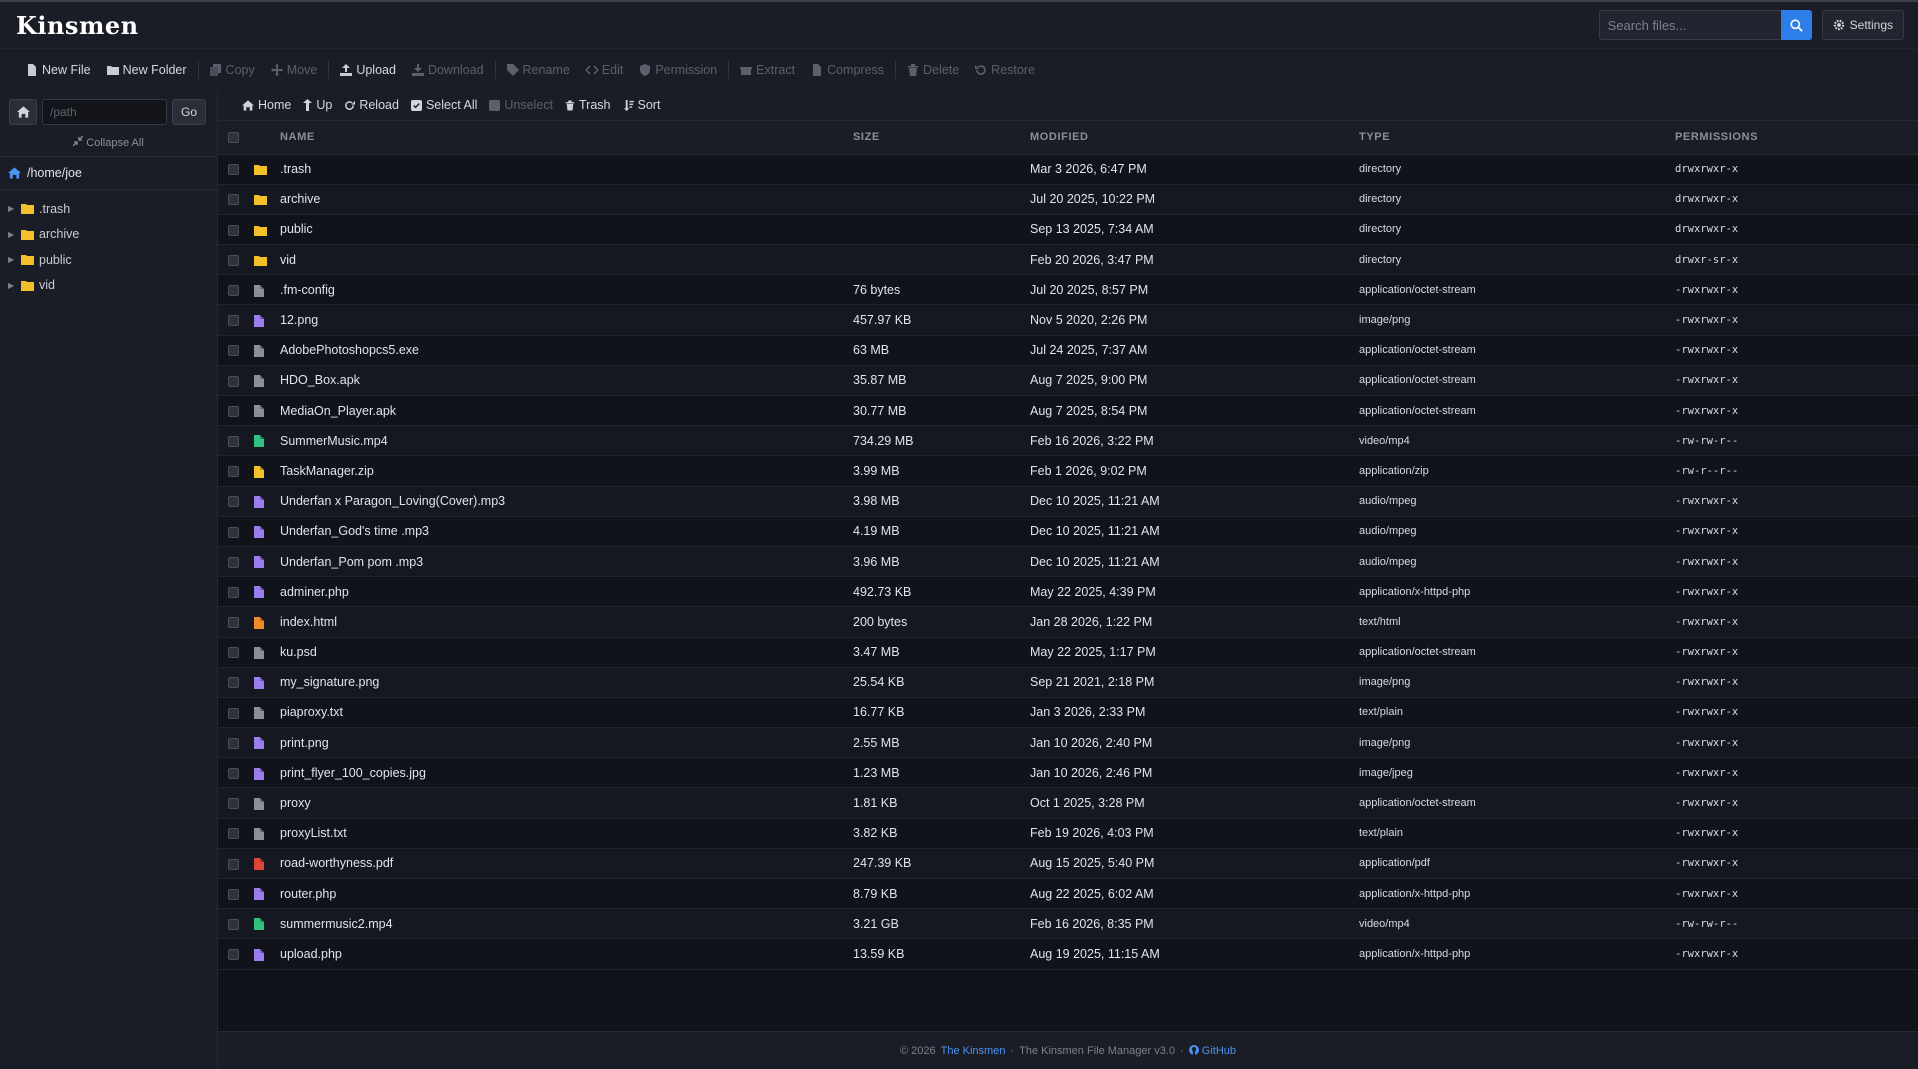 This screenshot has width=1918, height=1069. Describe the element at coordinates (189, 112) in the screenshot. I see `go-button: Go` at that location.